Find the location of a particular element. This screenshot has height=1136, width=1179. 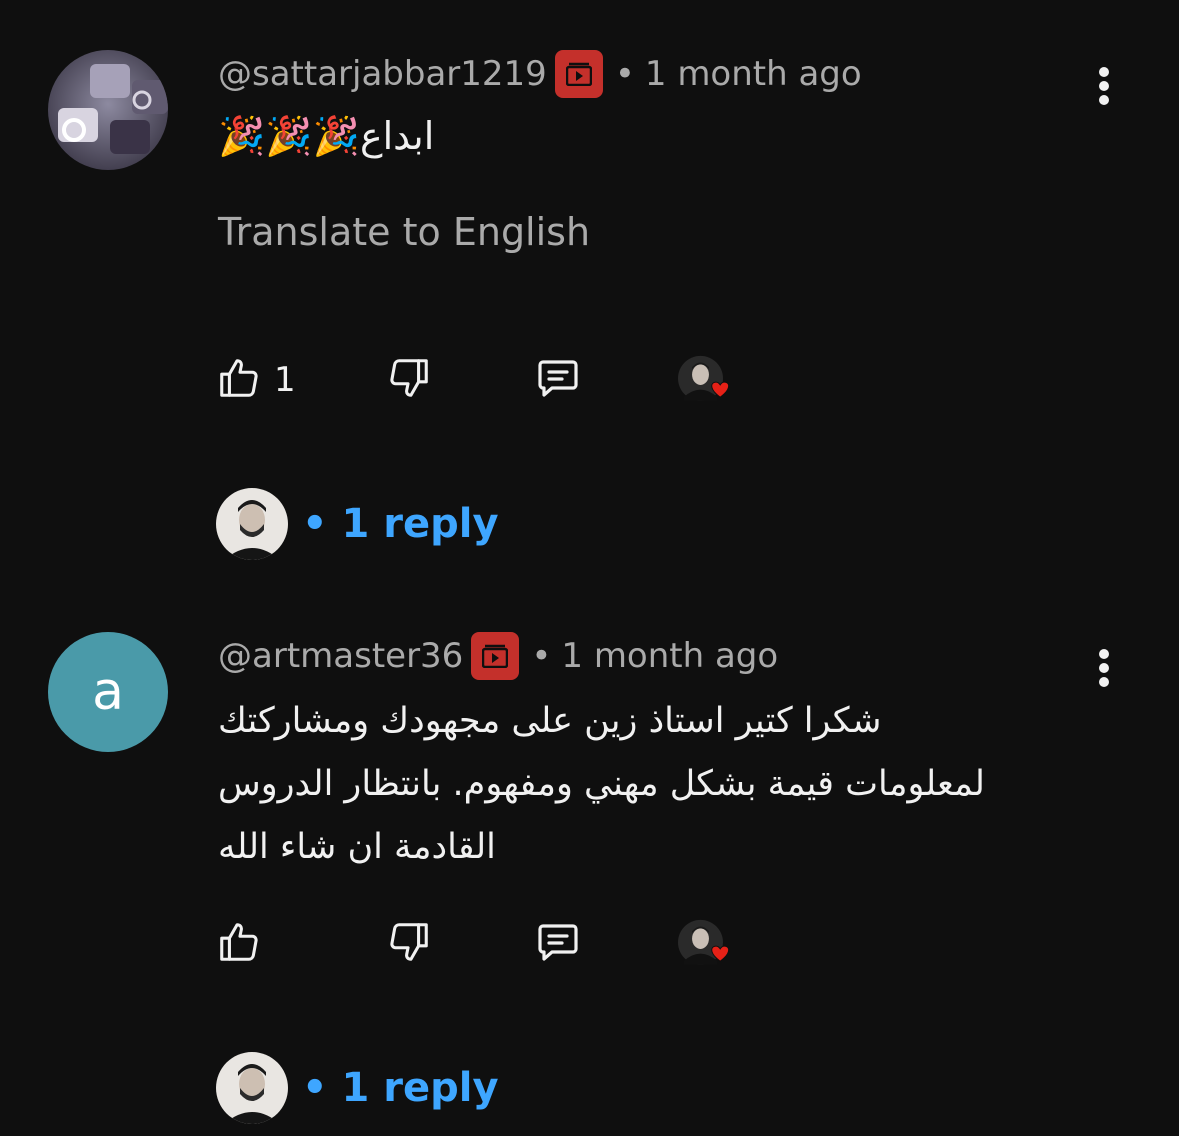

comment-header: @sattarjabbar1219 • 1 month ago is located at coordinates (540, 74).